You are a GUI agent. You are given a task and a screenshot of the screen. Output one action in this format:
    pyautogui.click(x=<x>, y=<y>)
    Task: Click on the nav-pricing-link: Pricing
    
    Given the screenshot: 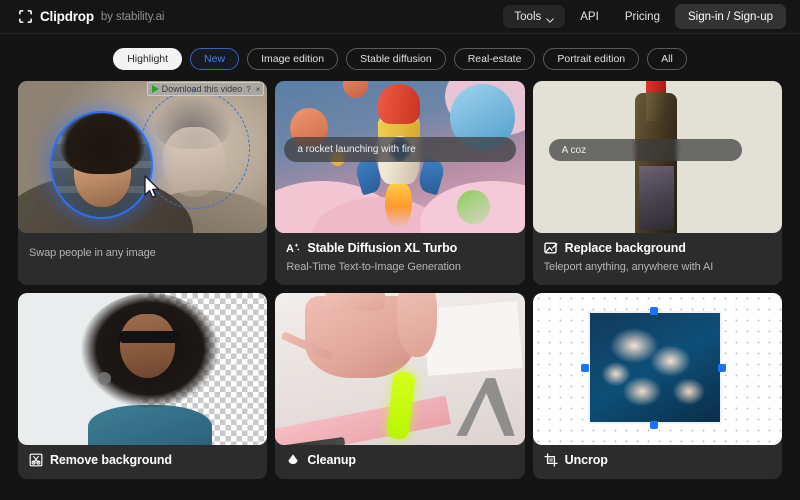 What is the action you would take?
    pyautogui.click(x=642, y=16)
    